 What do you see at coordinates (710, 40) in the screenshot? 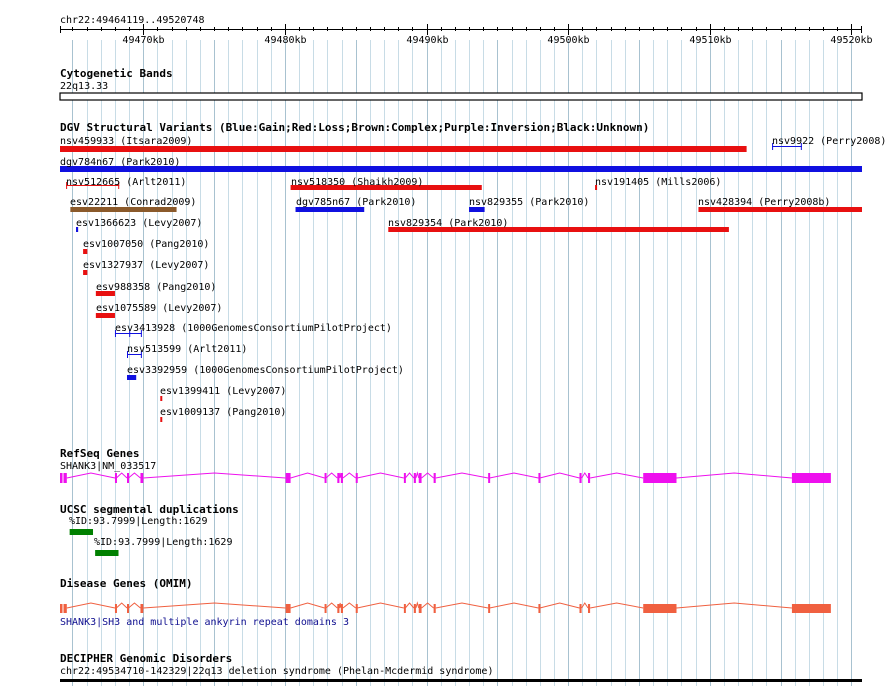
I see `ruler-tick-label: 49510kb` at bounding box center [710, 40].